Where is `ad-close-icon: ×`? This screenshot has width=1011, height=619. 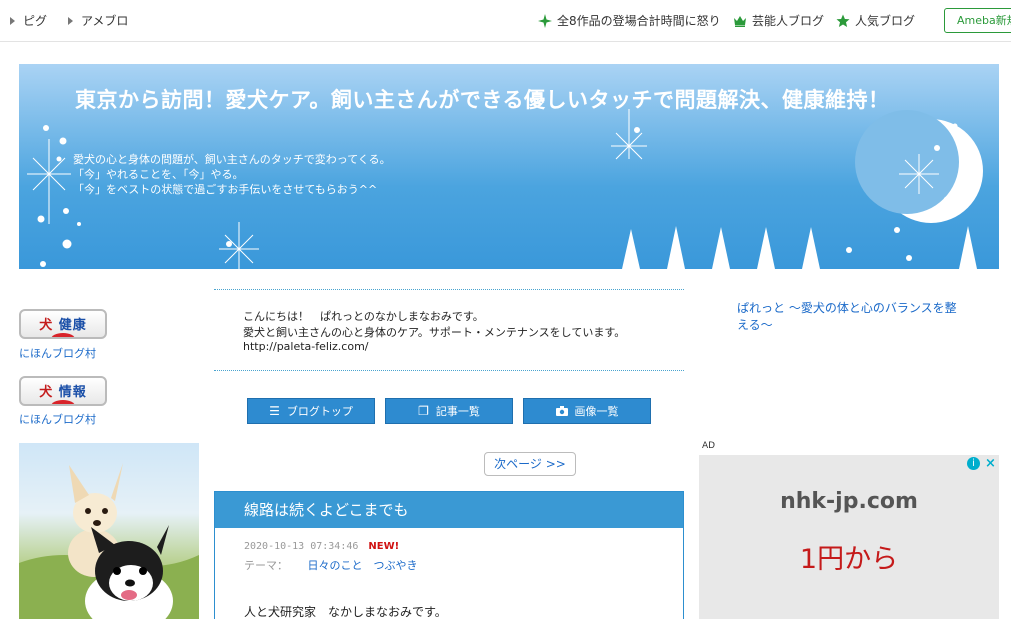
ad-close-icon: × is located at coordinates (990, 463).